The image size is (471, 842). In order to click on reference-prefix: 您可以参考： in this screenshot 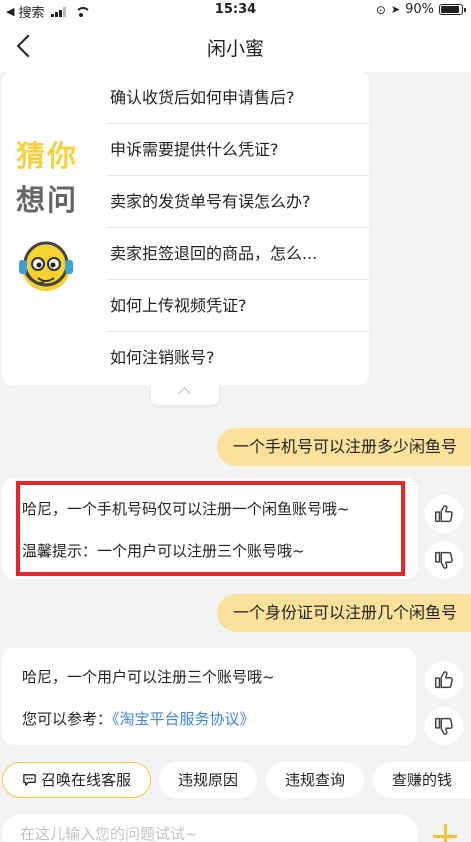, I will do `click(67, 719)`.